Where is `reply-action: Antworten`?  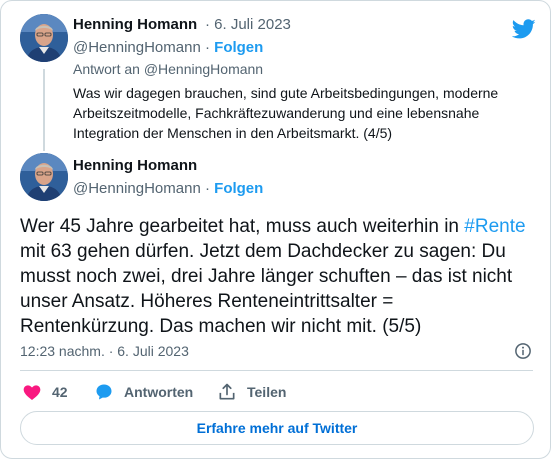 reply-action: Antworten is located at coordinates (143, 392).